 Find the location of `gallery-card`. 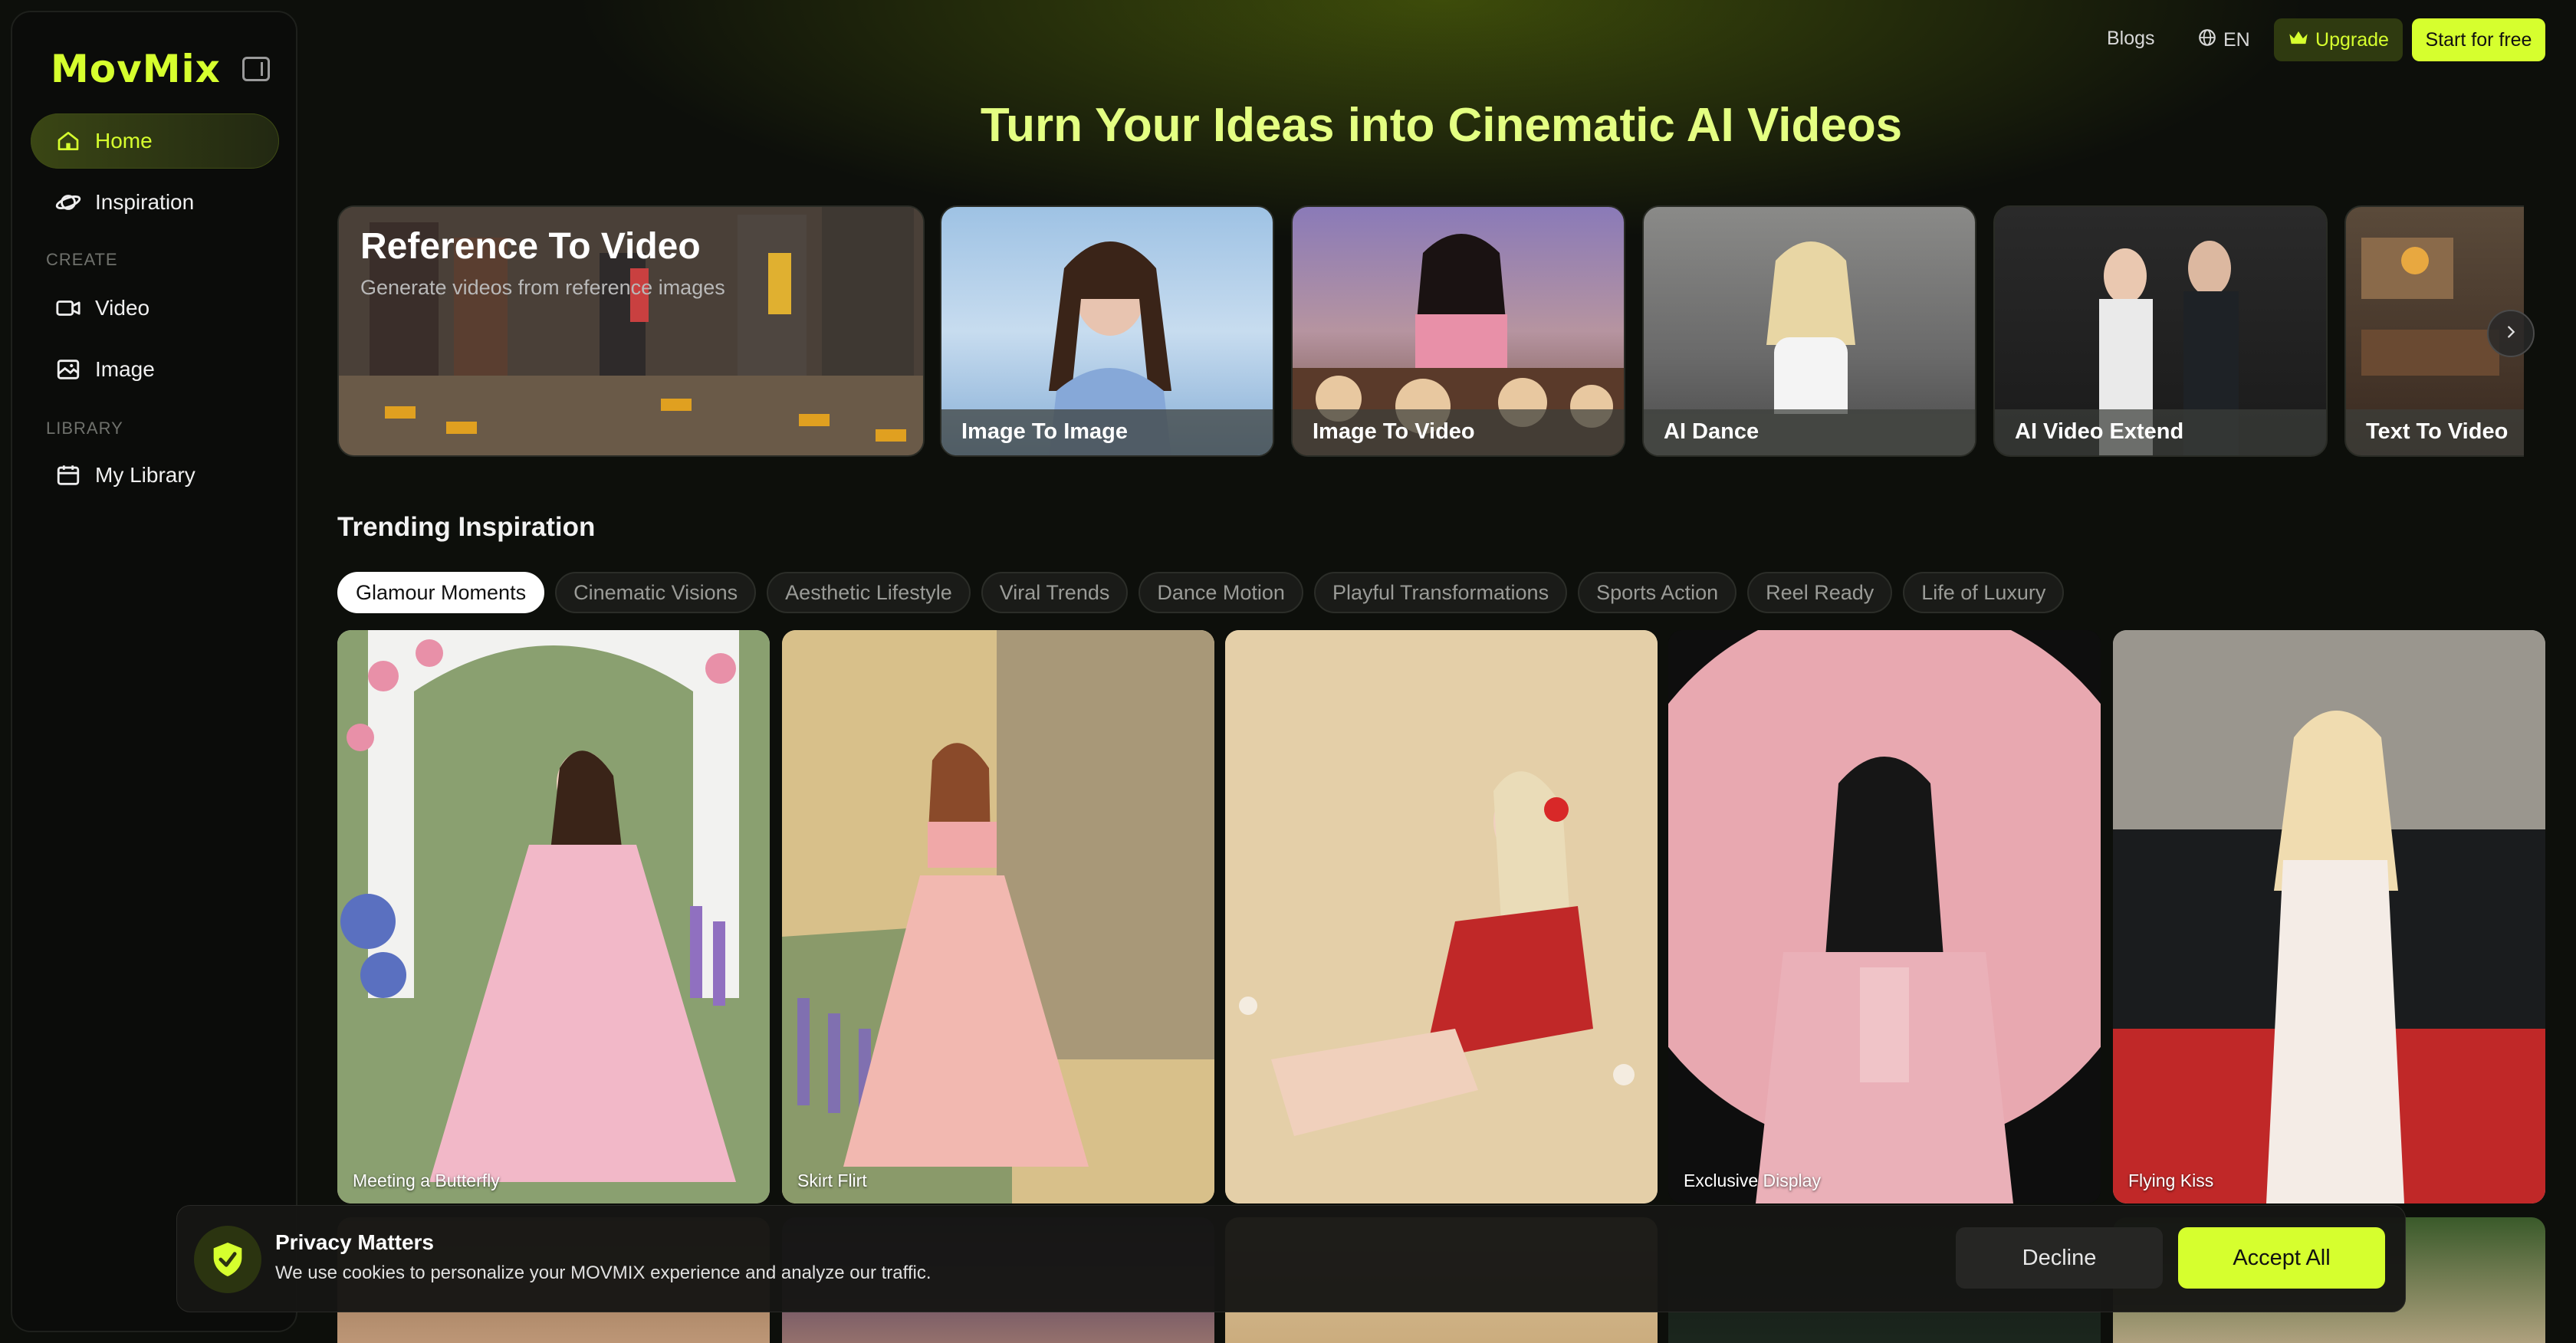

gallery-card is located at coordinates (1441, 917).